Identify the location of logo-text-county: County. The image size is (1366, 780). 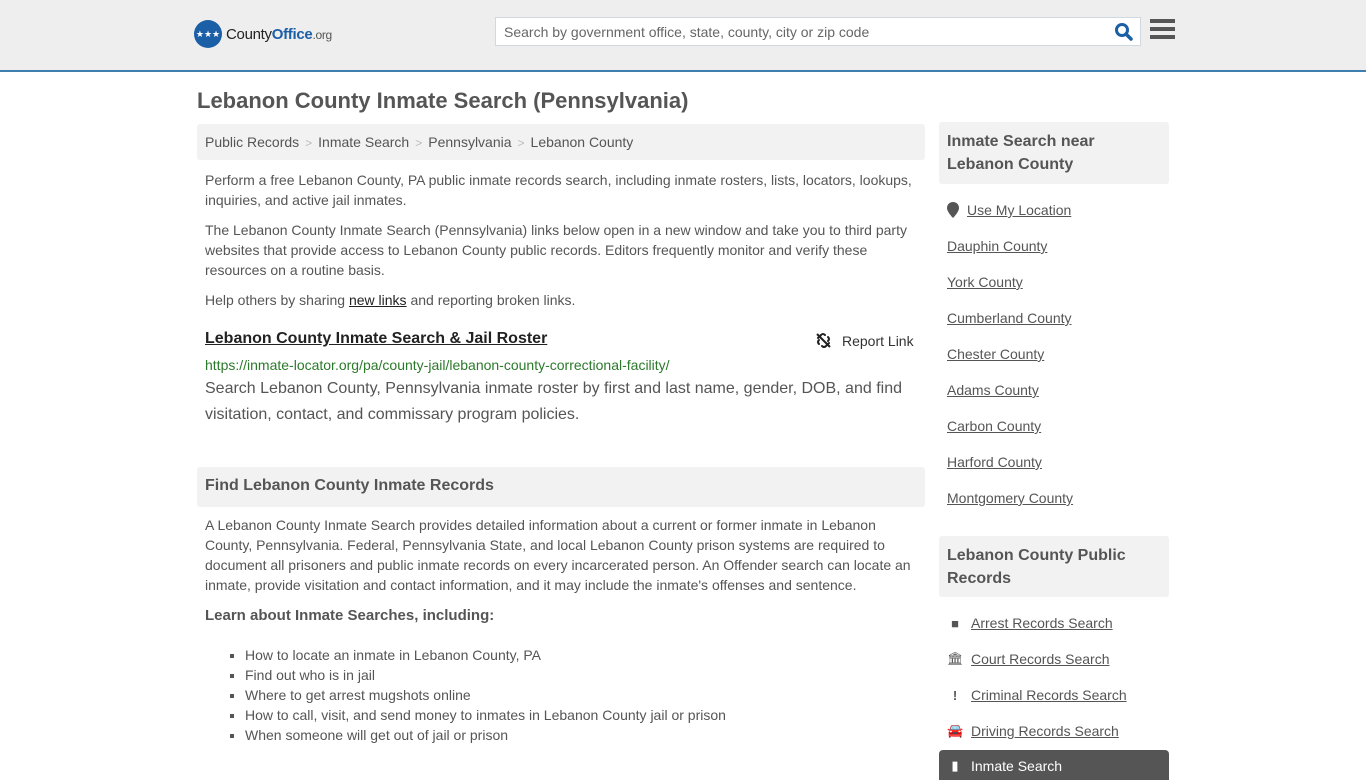
(249, 34).